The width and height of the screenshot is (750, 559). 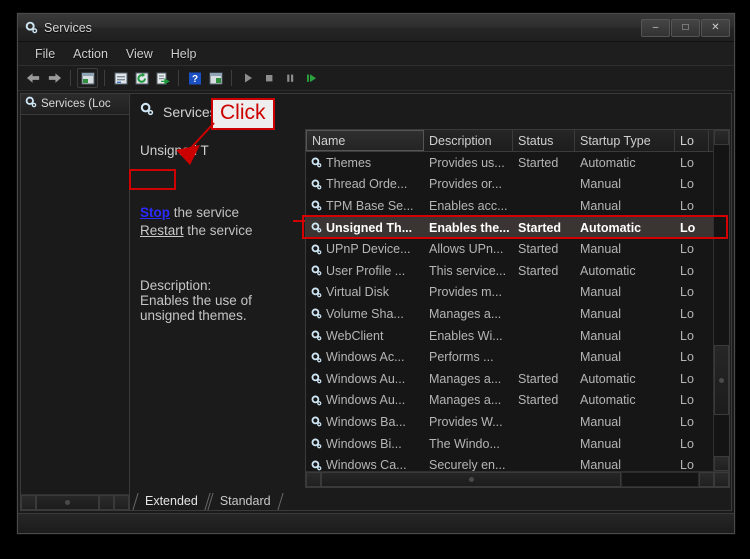 What do you see at coordinates (75, 104) in the screenshot?
I see `tree-root-item: Services (Loc` at bounding box center [75, 104].